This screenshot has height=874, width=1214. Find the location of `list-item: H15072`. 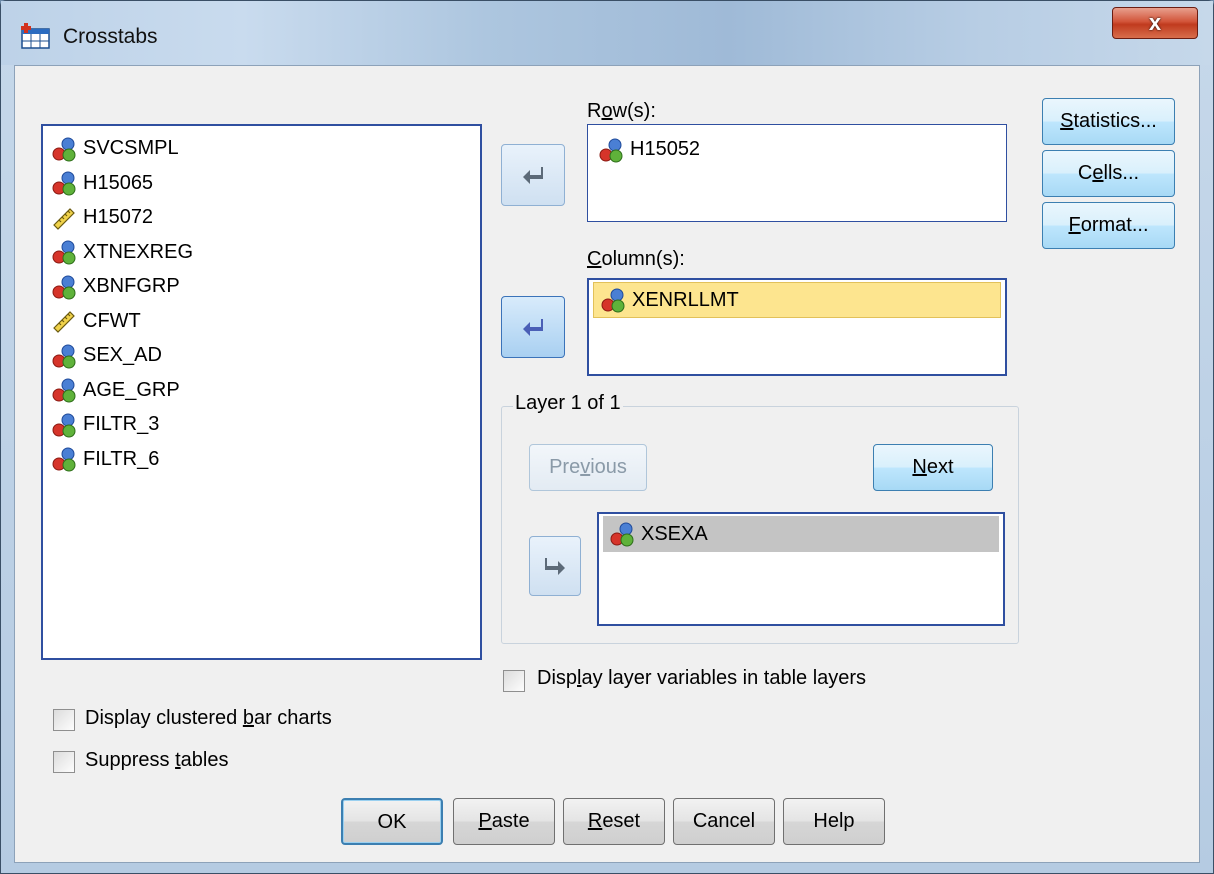

list-item: H15072 is located at coordinates (102, 217).